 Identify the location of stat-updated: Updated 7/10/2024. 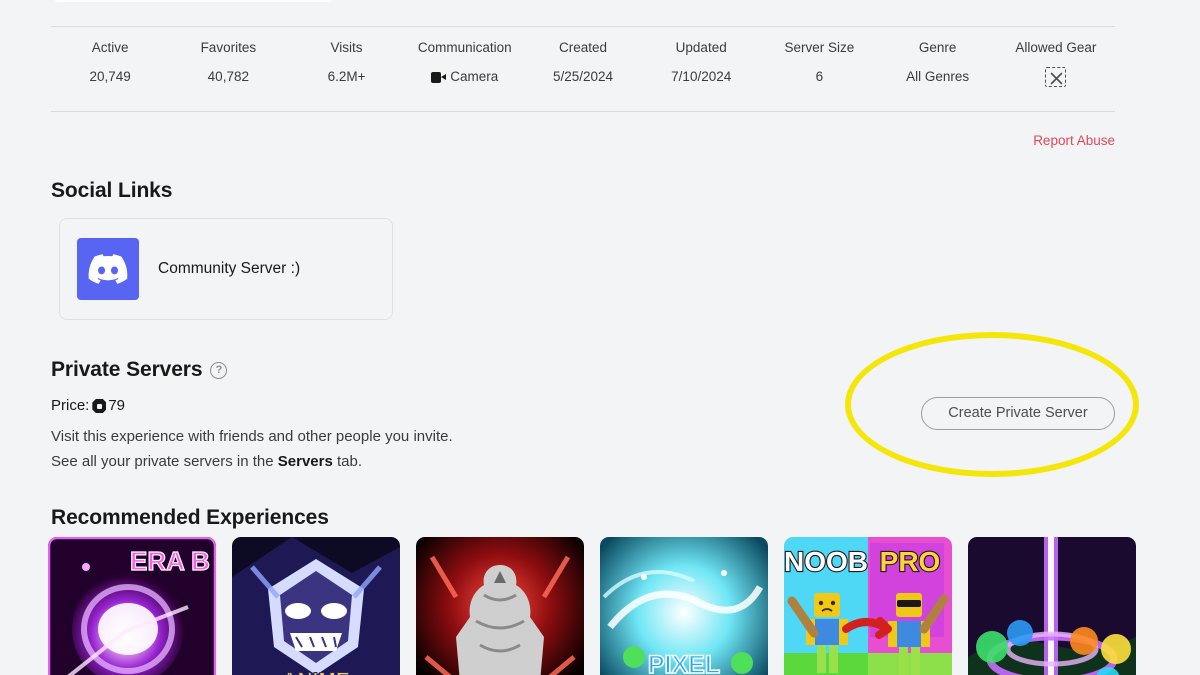
(701, 62).